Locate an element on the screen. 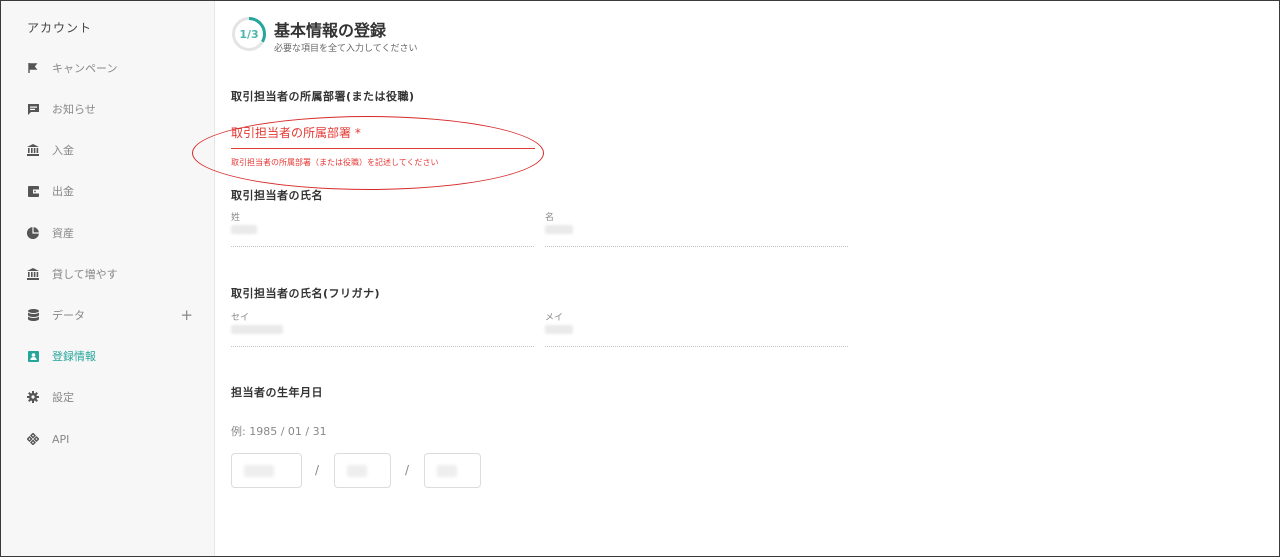 The width and height of the screenshot is (1280, 557). birth-day-input is located at coordinates (452, 470).